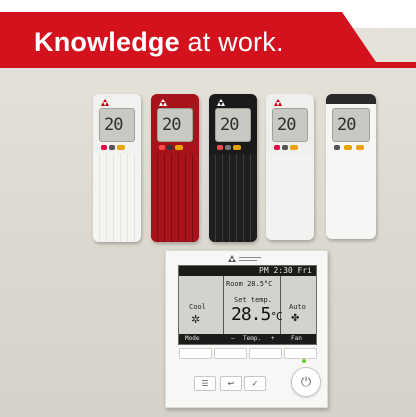 The image size is (416, 417). I want to click on remote-black: 20, so click(233, 168).